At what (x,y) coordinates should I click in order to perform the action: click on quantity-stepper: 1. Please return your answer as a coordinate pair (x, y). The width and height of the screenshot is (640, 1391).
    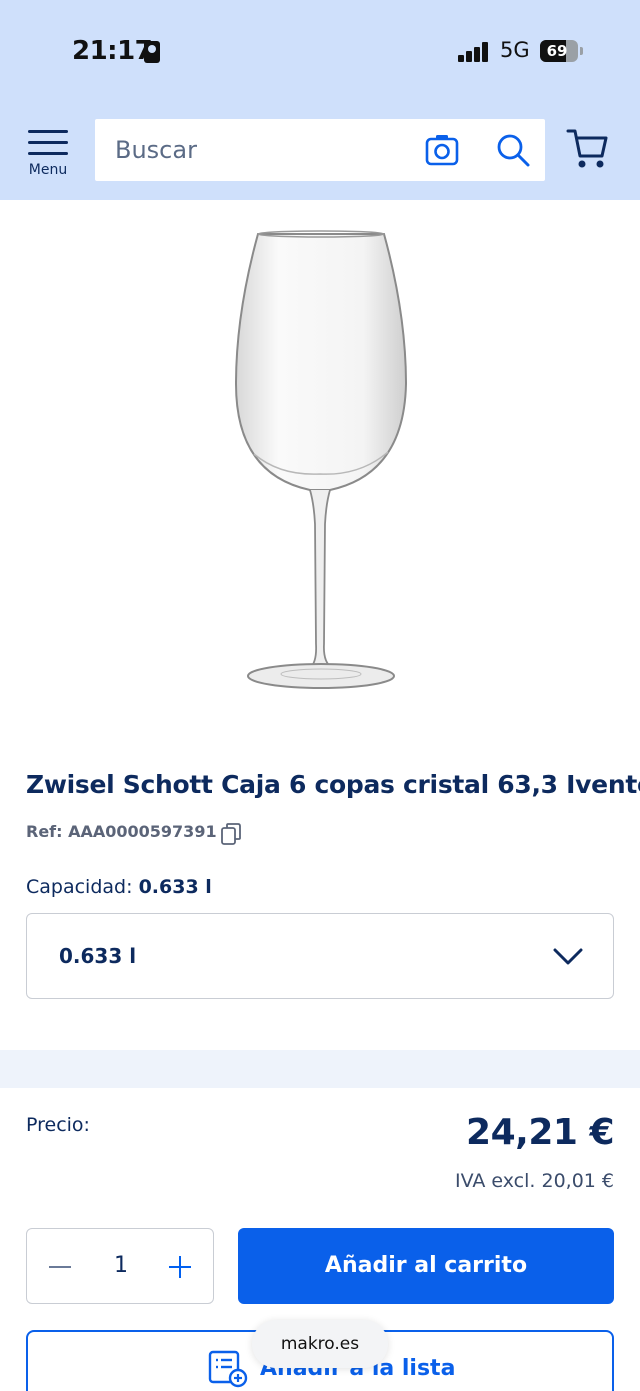
    Looking at the image, I should click on (120, 1266).